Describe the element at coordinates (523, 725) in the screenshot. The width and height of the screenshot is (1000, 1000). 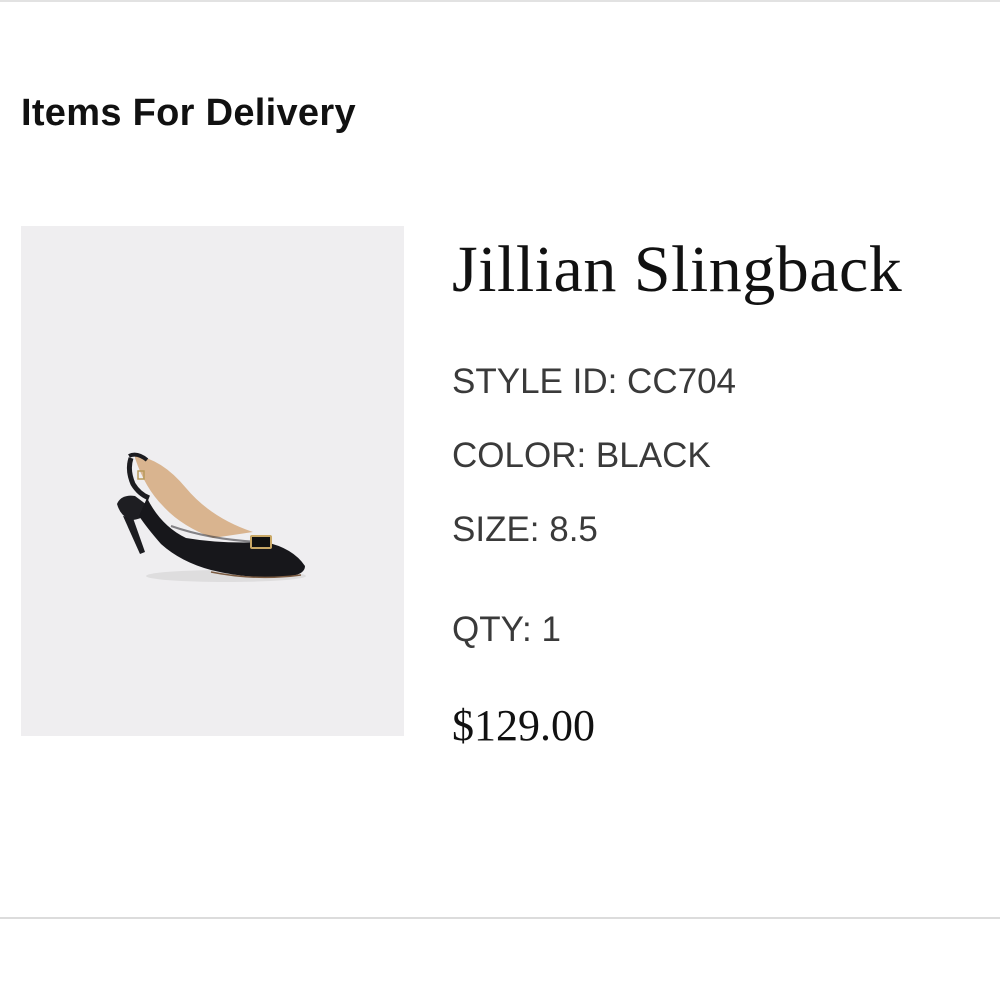
I see `price: $129.00` at that location.